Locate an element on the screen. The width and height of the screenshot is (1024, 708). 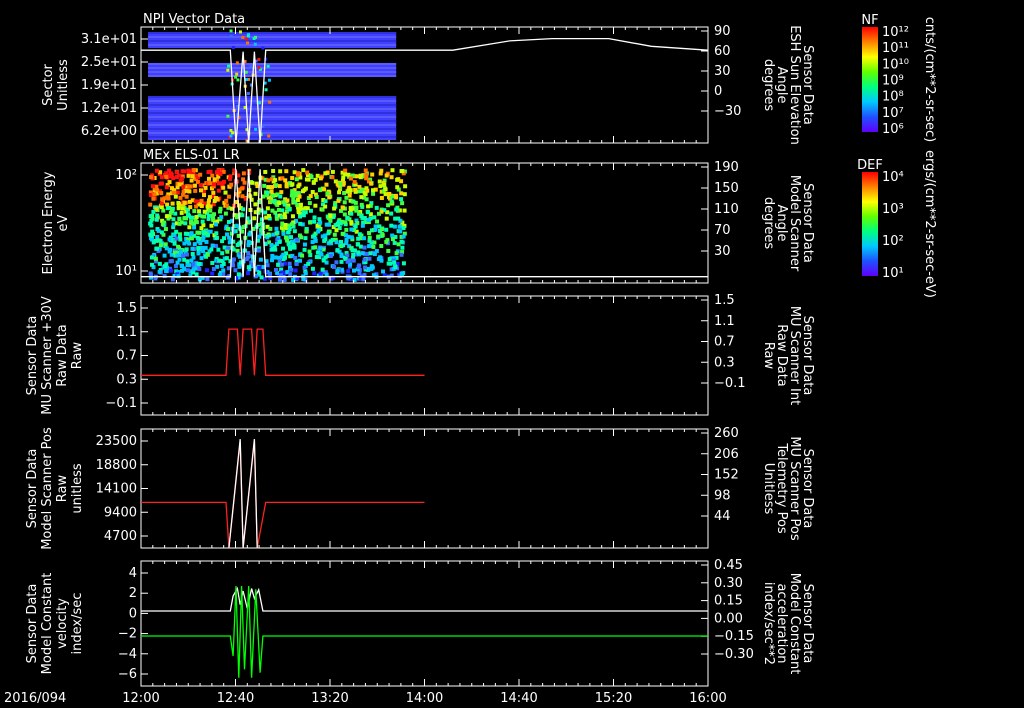
colorbar-tick: 10⁸ is located at coordinates (893, 97).